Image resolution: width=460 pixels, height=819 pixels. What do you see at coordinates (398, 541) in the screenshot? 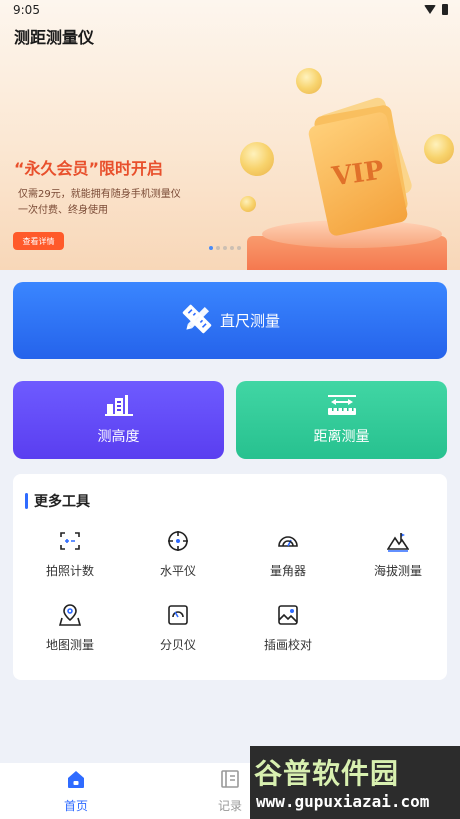
I see `altitude-icon` at bounding box center [398, 541].